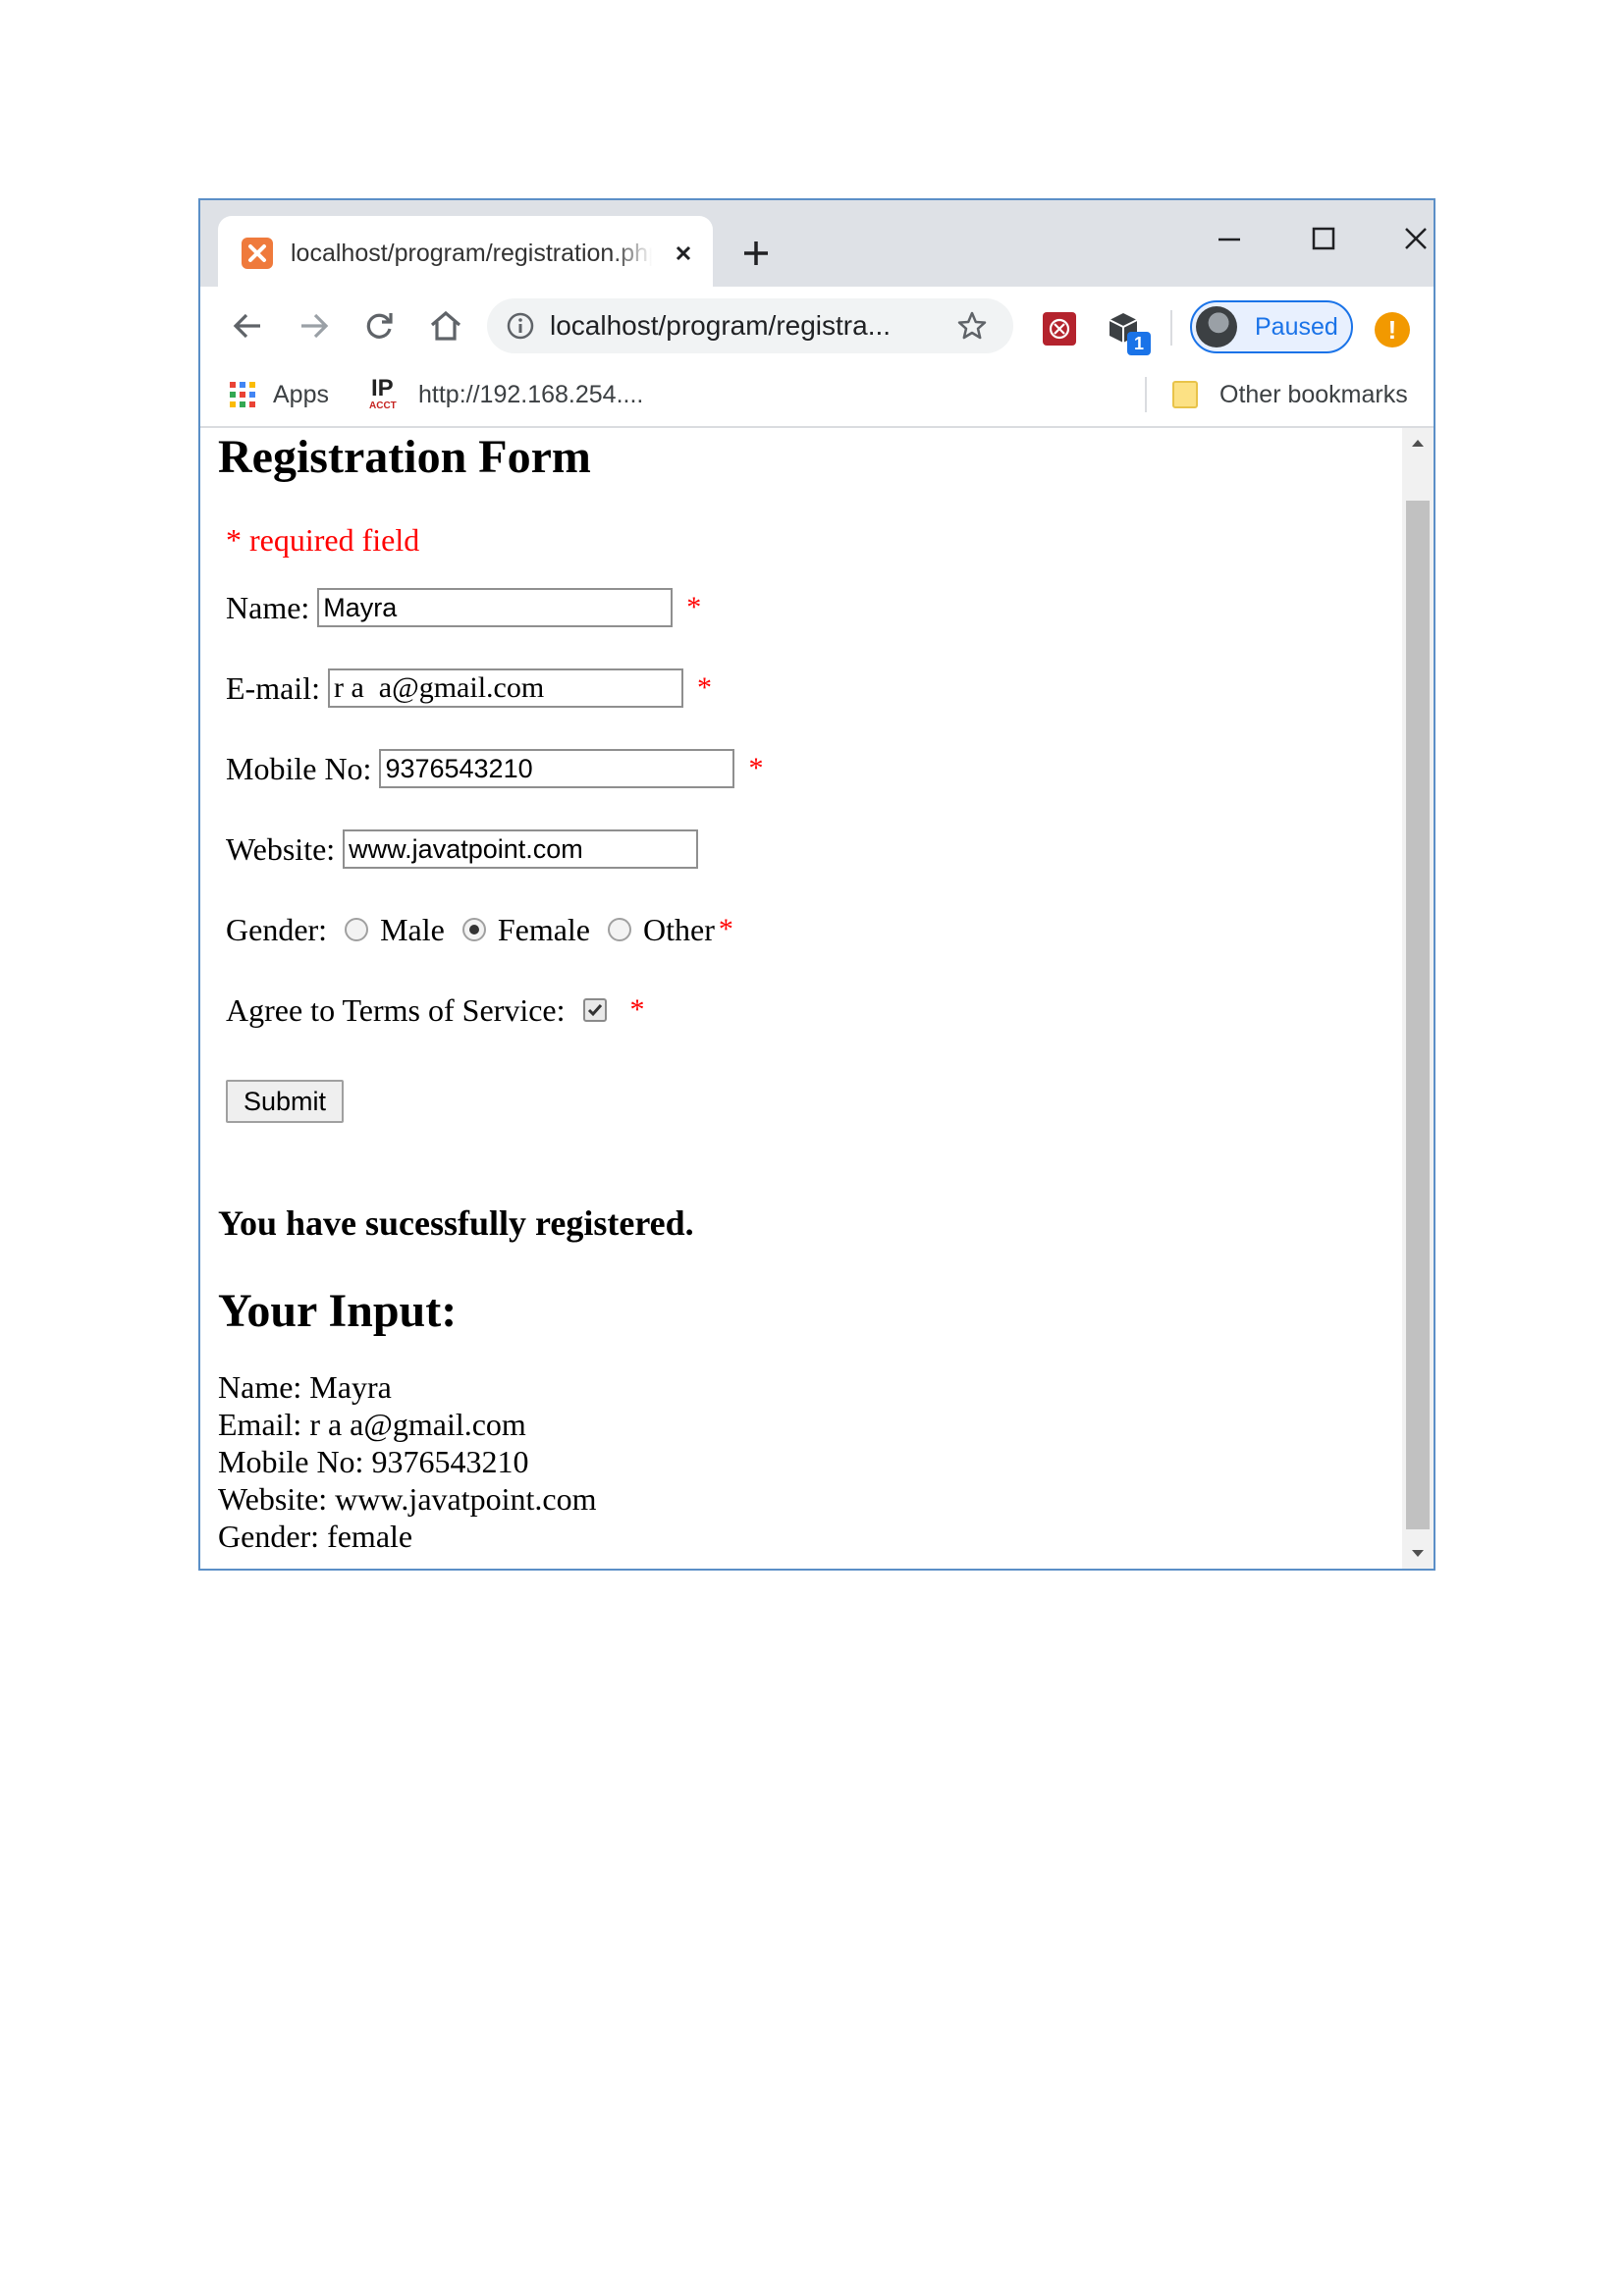  I want to click on browser-toolbar: localhost/program/registra... 1 Paused !, so click(817, 326).